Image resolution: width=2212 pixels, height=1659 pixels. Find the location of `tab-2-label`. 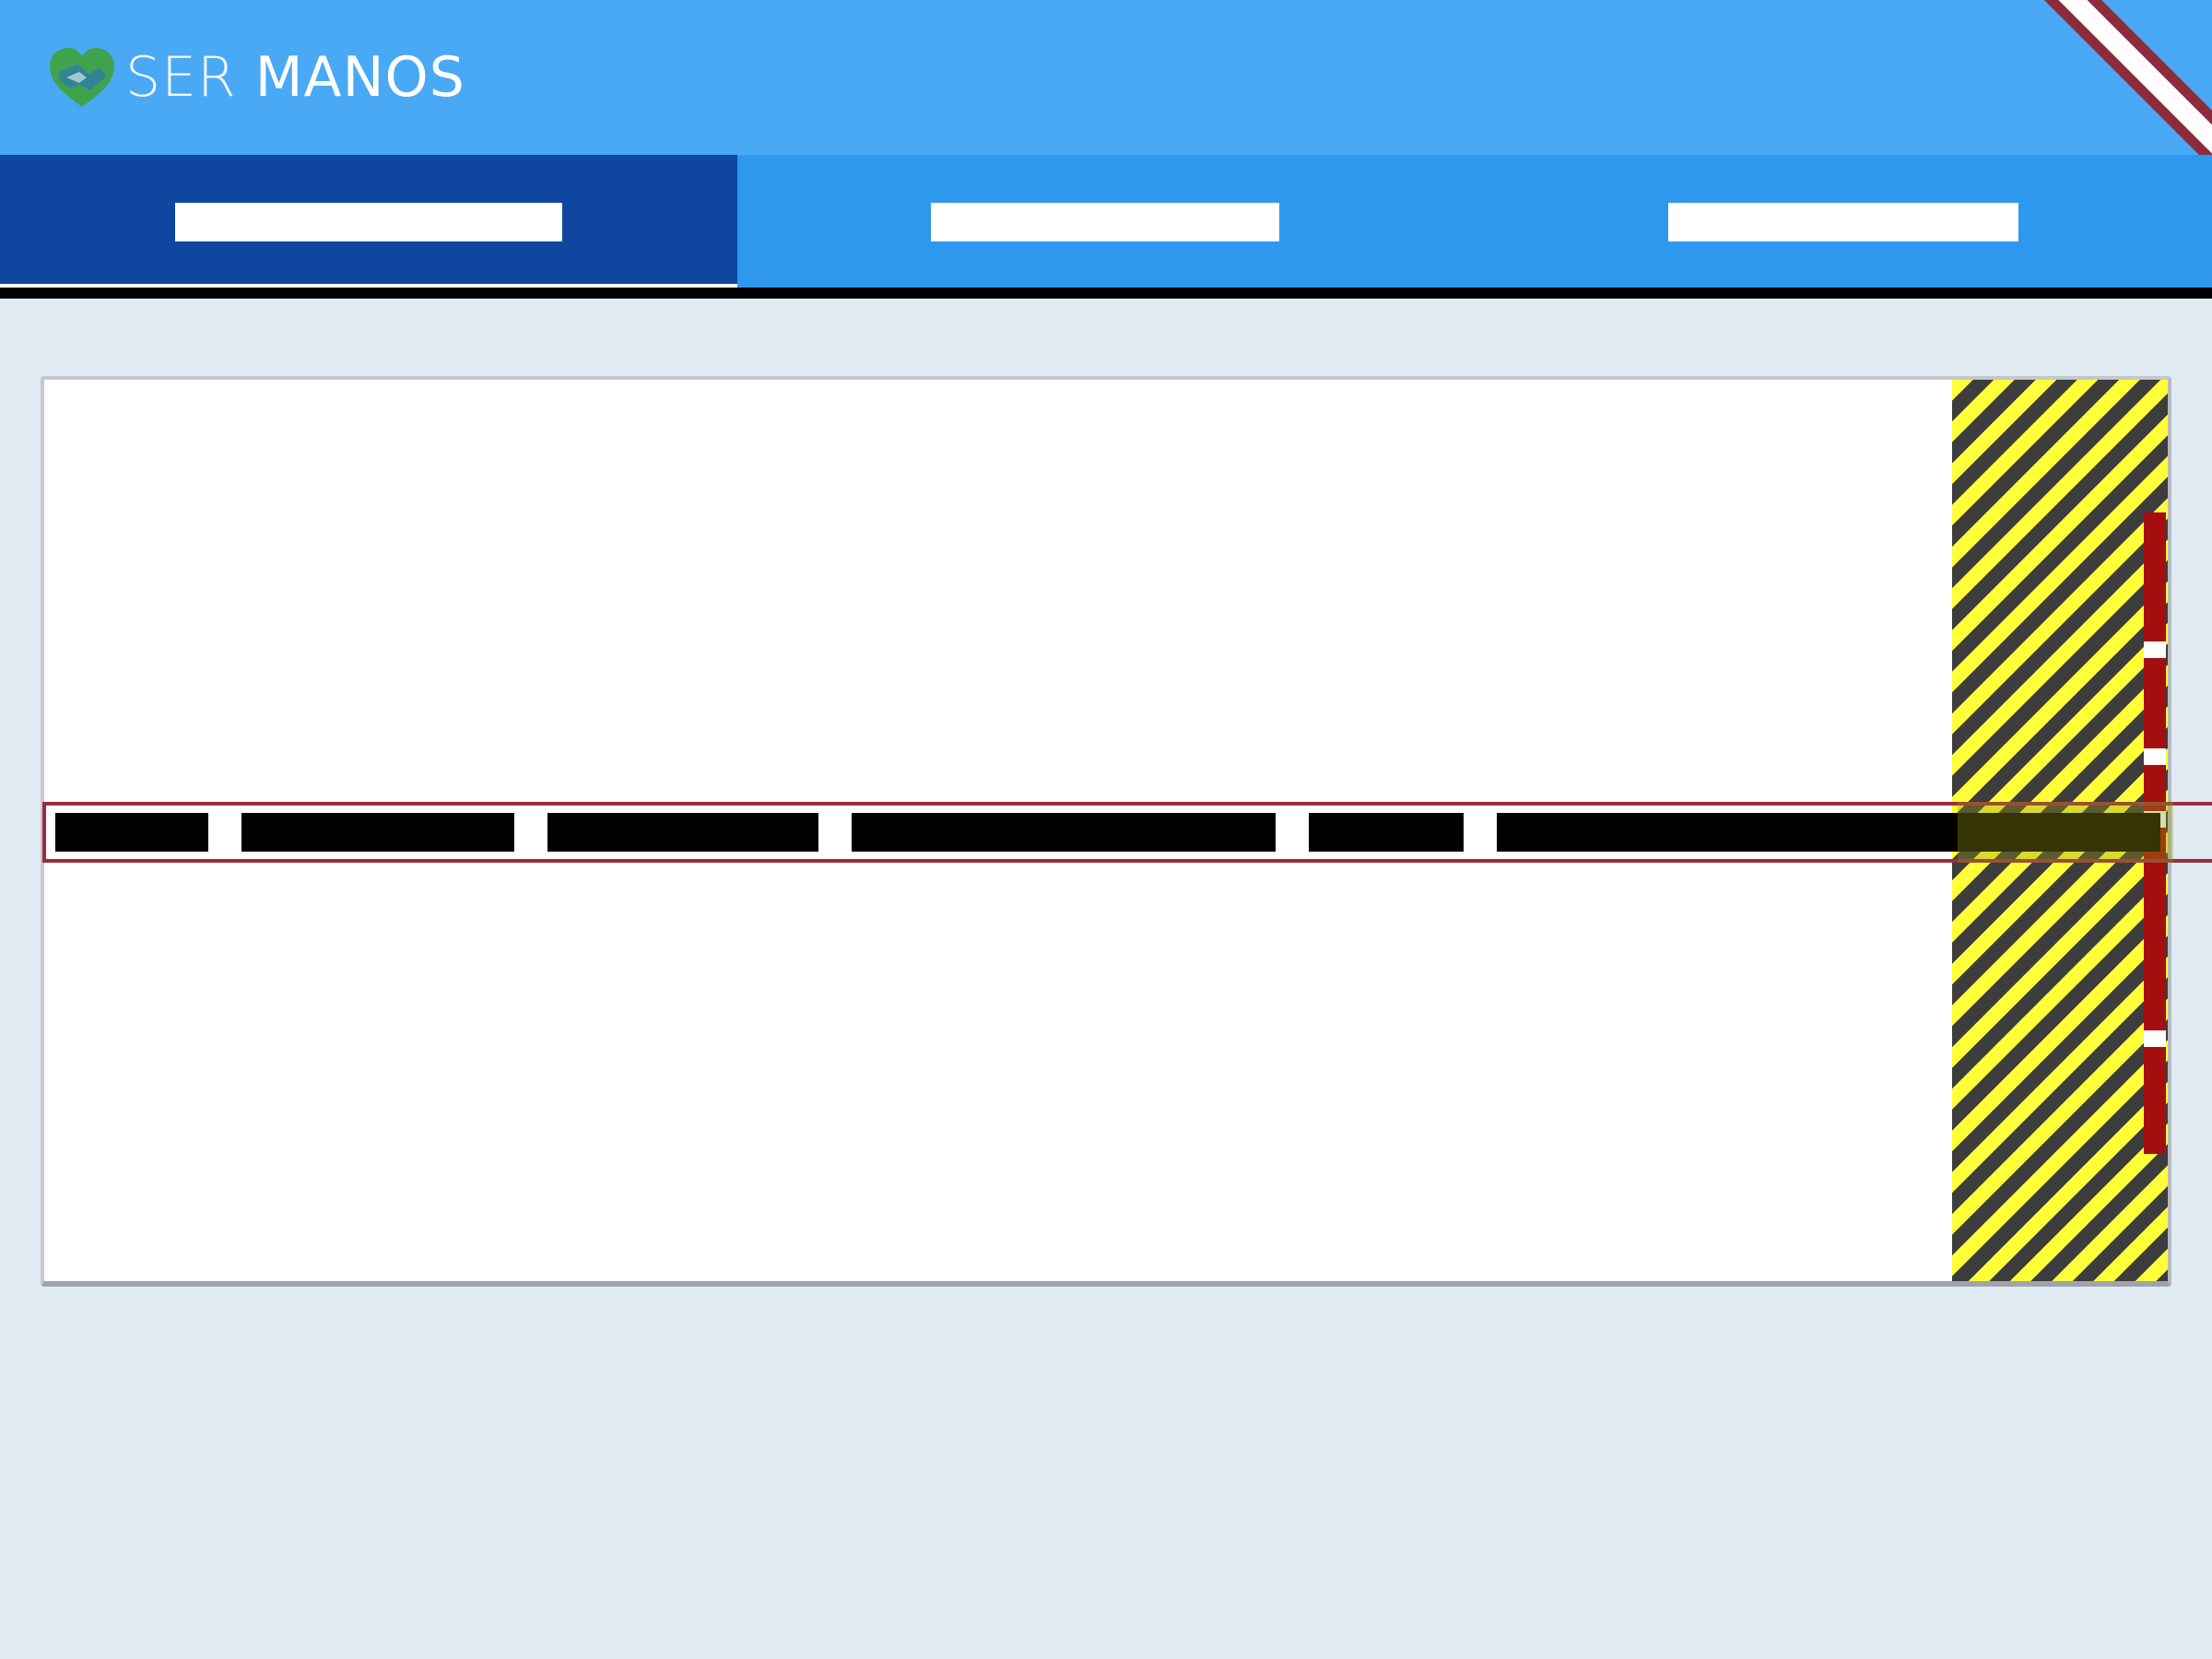

tab-2-label is located at coordinates (1105, 222).